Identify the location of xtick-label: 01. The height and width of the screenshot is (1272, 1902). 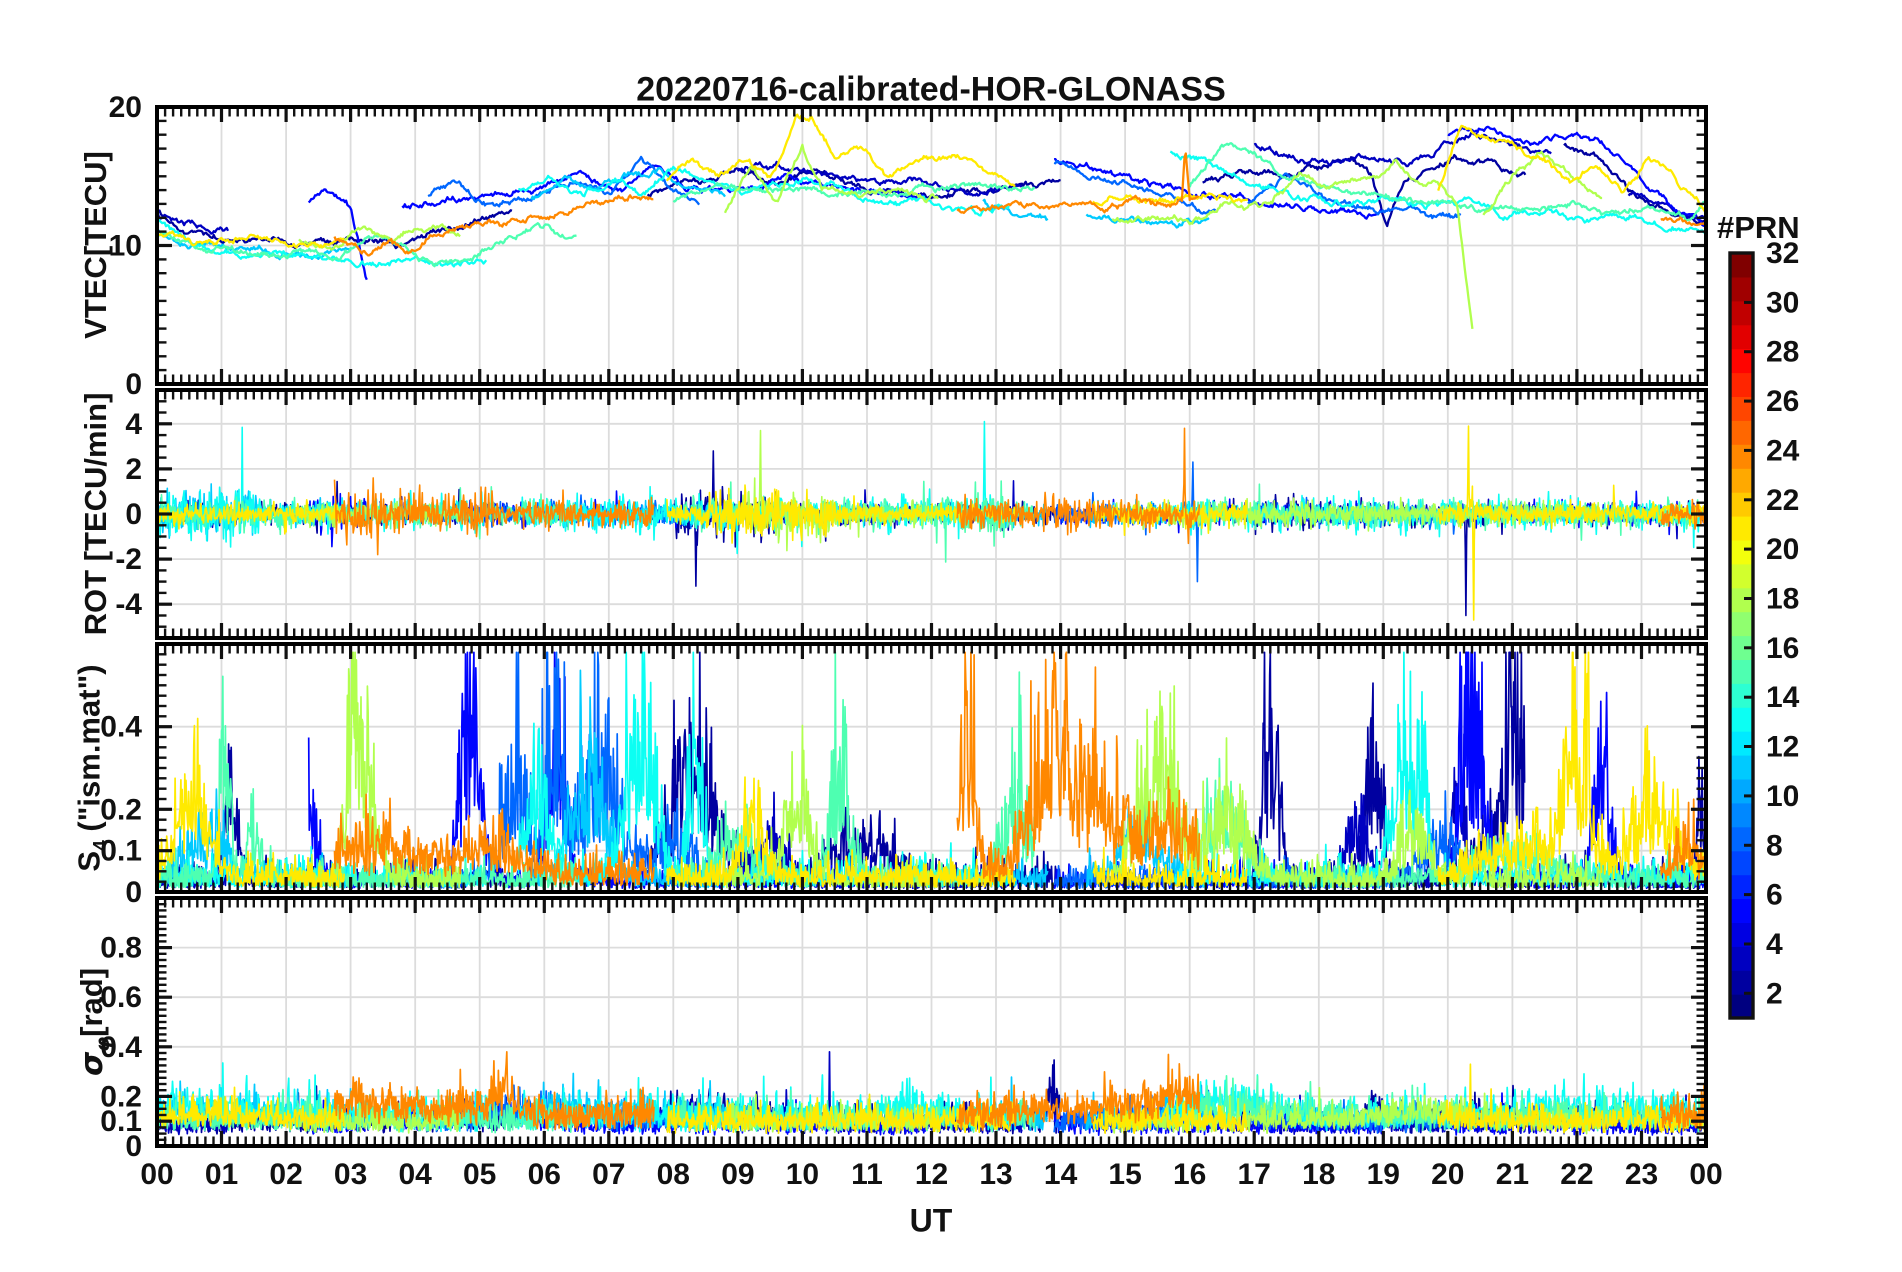
(221, 1174).